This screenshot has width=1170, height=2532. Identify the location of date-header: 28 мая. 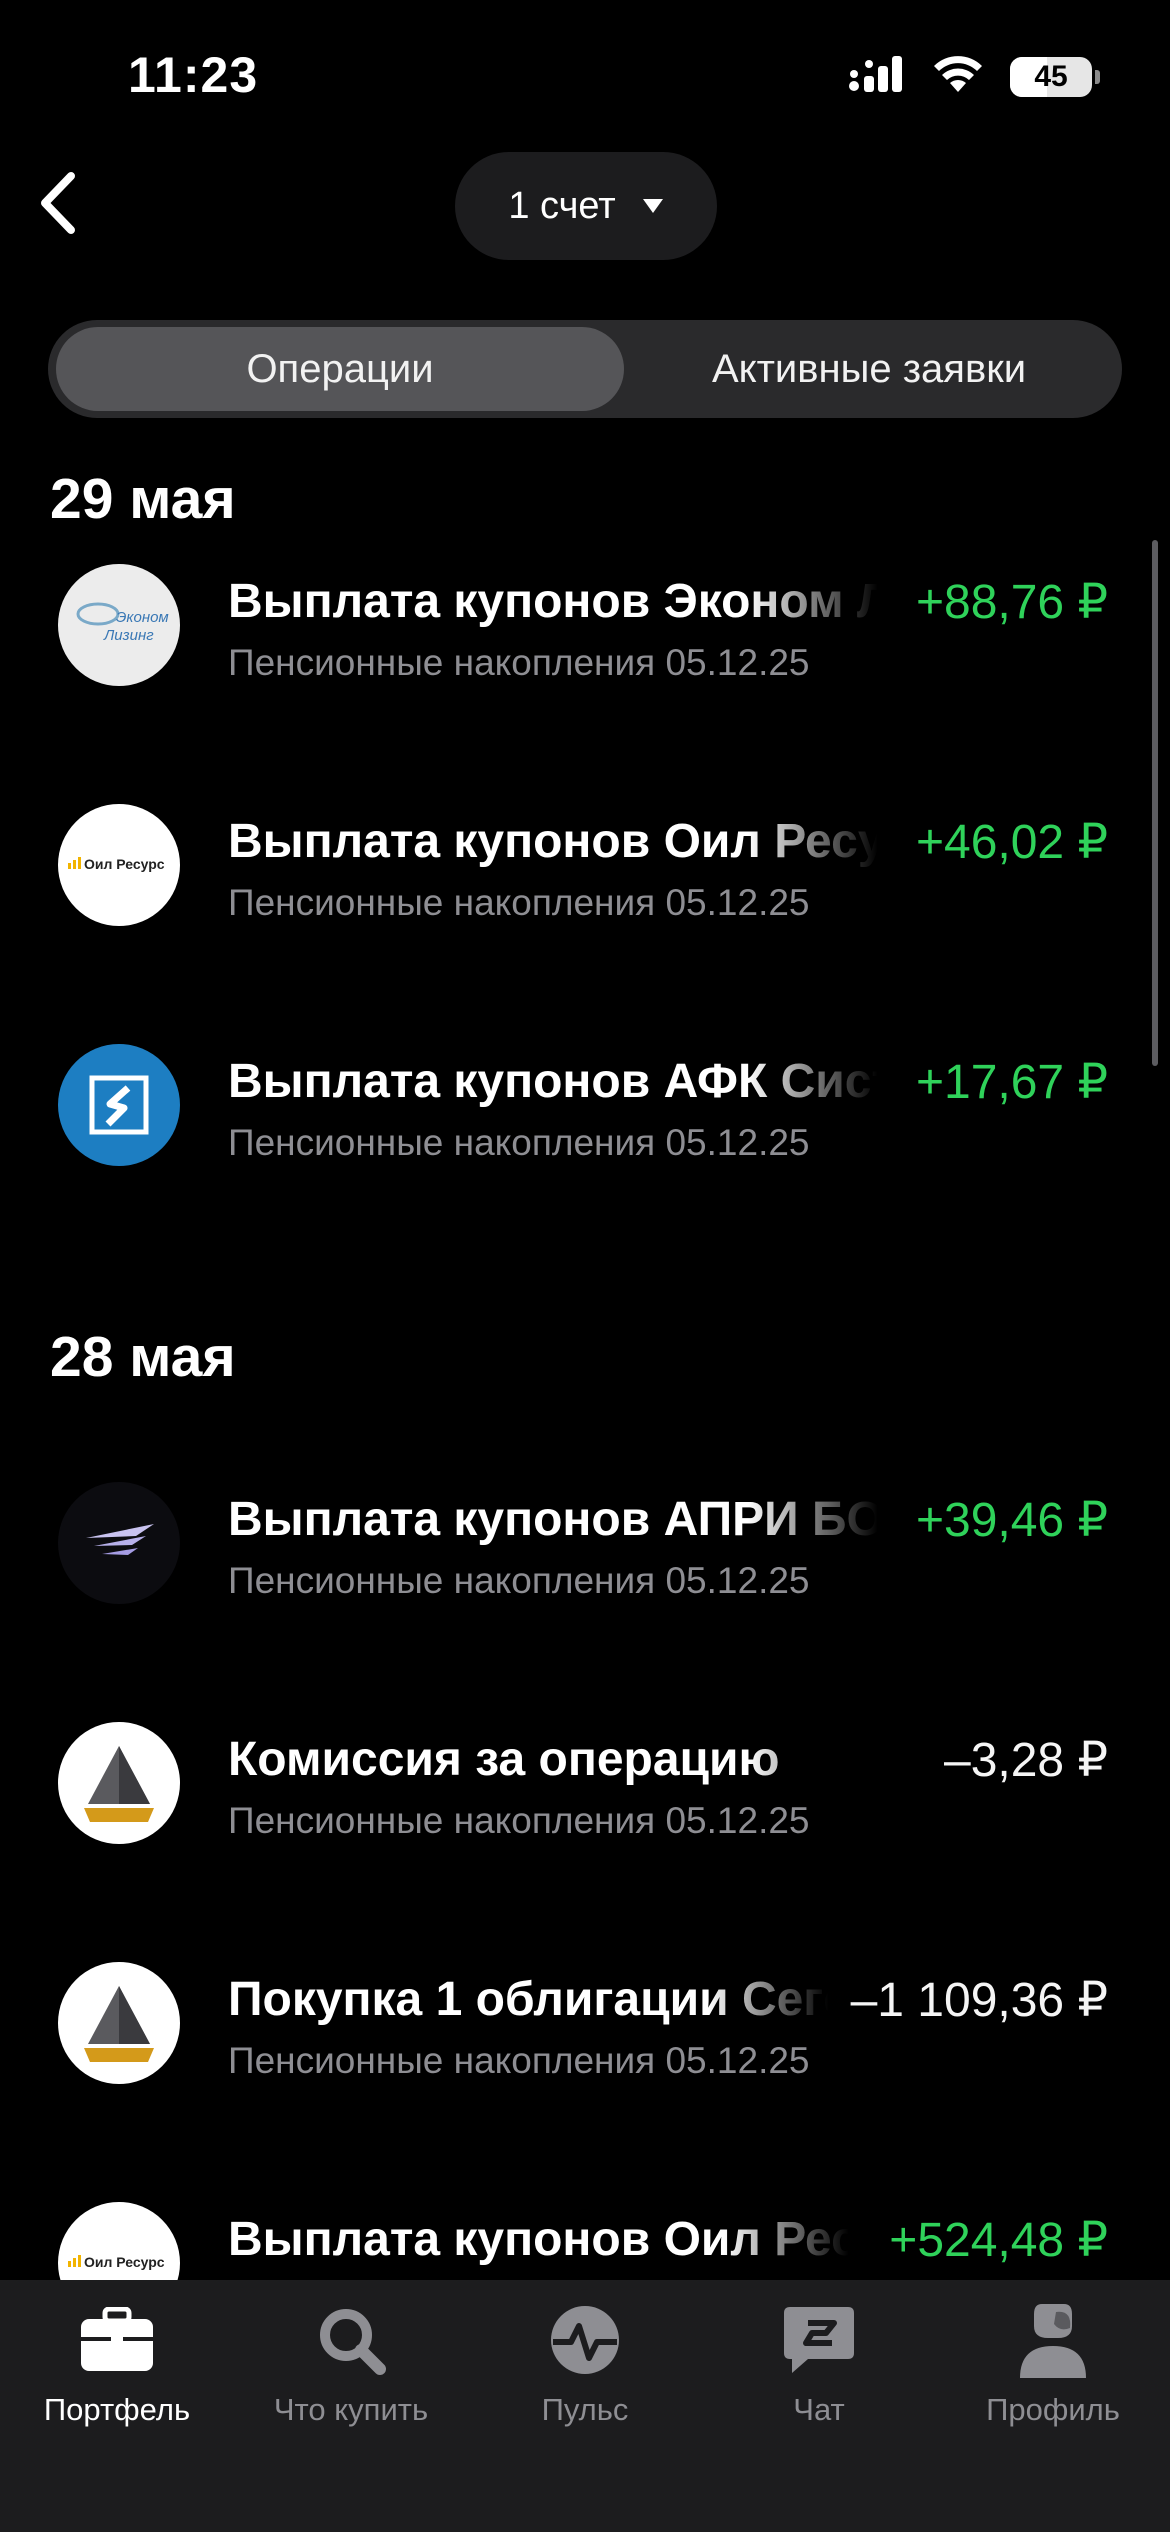
(143, 1357).